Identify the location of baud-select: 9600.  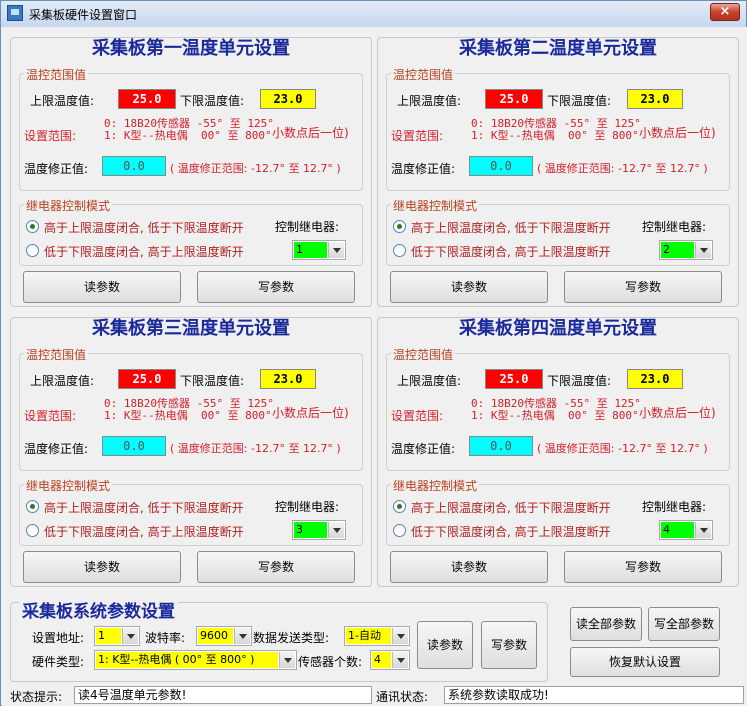
(224, 636).